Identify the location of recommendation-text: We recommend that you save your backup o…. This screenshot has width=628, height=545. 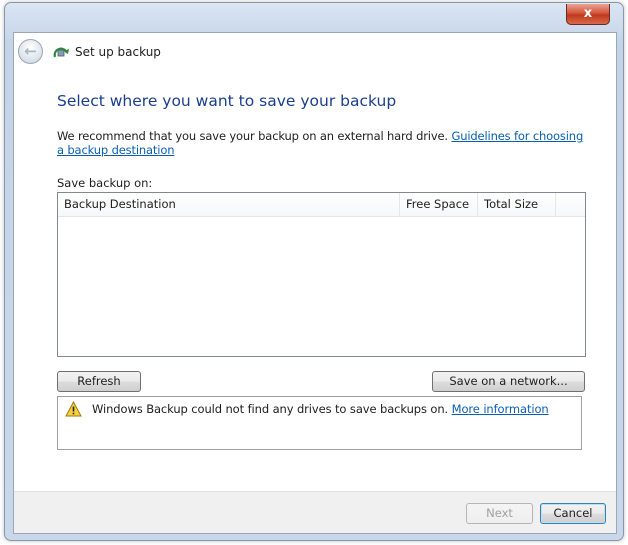
(324, 143).